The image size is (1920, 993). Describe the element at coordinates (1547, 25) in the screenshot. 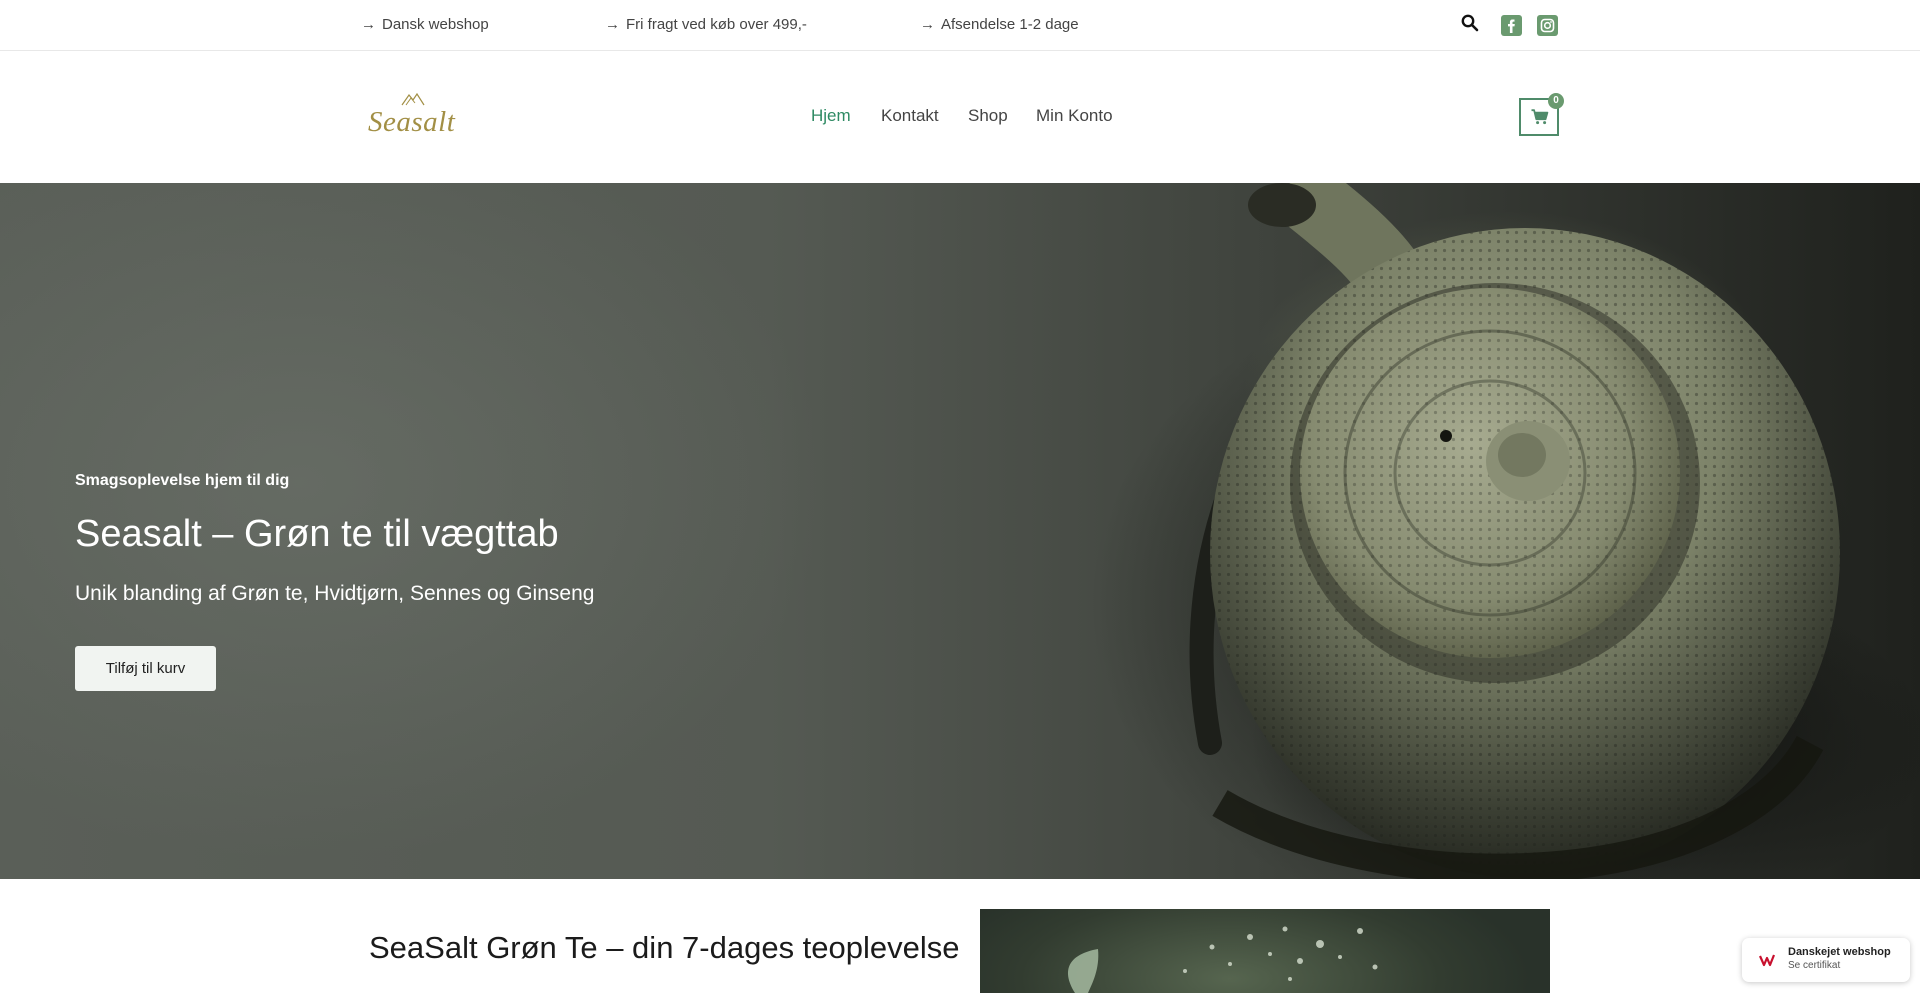

I see `instagram-icon` at that location.